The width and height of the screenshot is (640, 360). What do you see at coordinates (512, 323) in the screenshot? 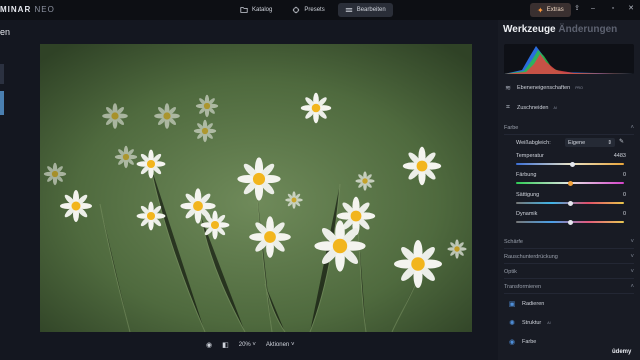
I see `structure-icon: ✺` at bounding box center [512, 323].